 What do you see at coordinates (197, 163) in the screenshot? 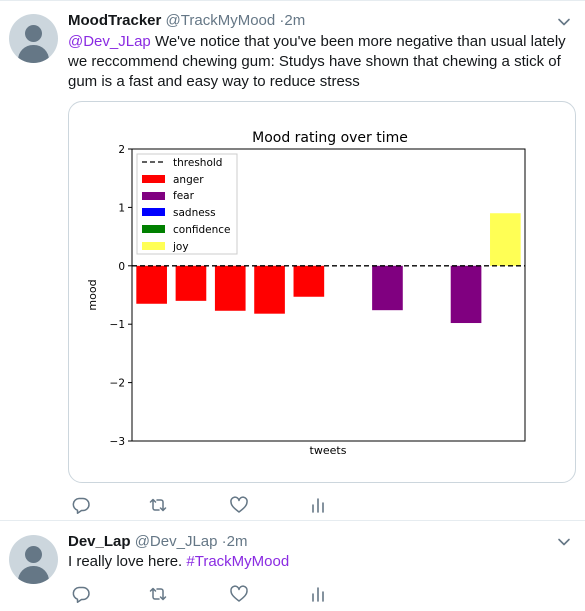
I see `legend-label-threshold: threshold` at bounding box center [197, 163].